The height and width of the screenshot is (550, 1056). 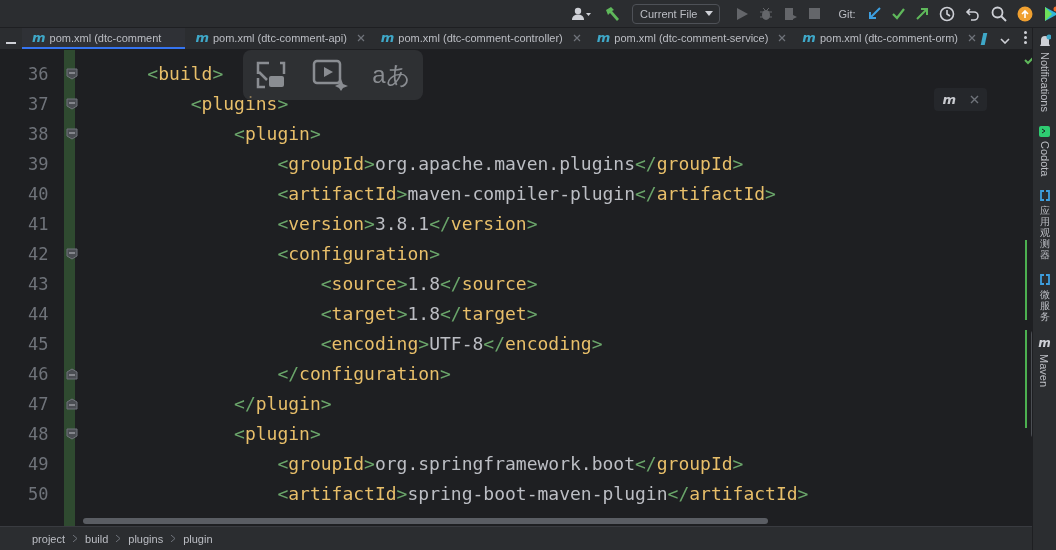 What do you see at coordinates (38, 404) in the screenshot?
I see `line-number: 47` at bounding box center [38, 404].